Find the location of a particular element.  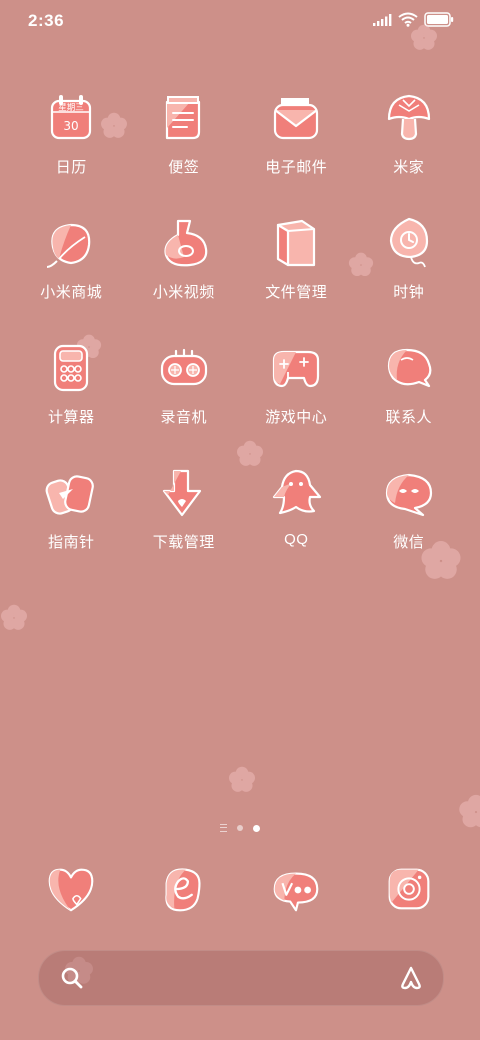

app-label: 日历 is located at coordinates (71, 167).